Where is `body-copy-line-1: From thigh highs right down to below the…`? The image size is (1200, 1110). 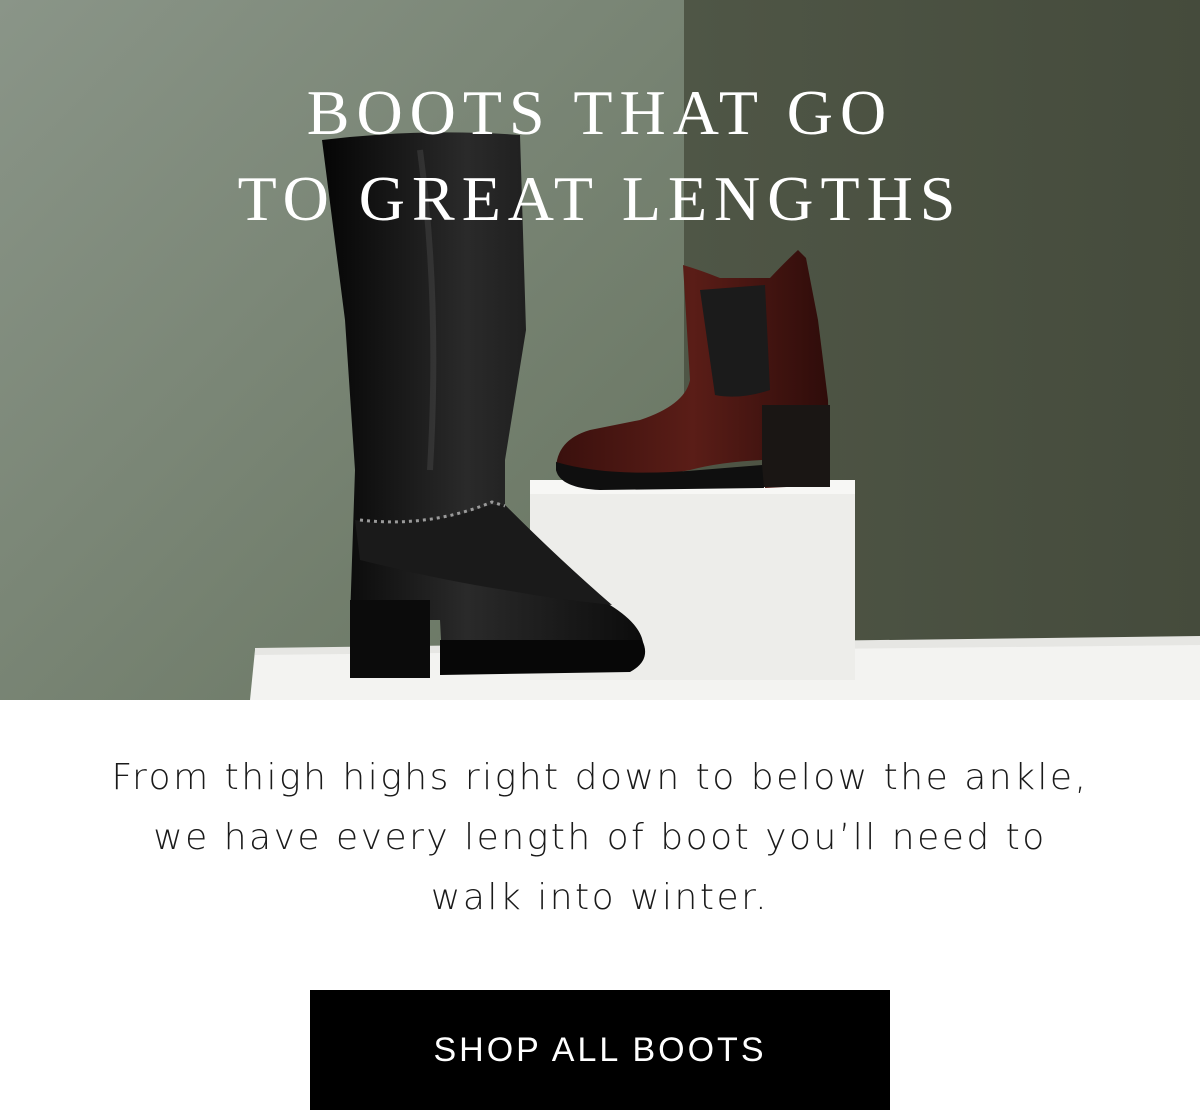
body-copy-line-1: From thigh highs right down to below the… is located at coordinates (600, 777).